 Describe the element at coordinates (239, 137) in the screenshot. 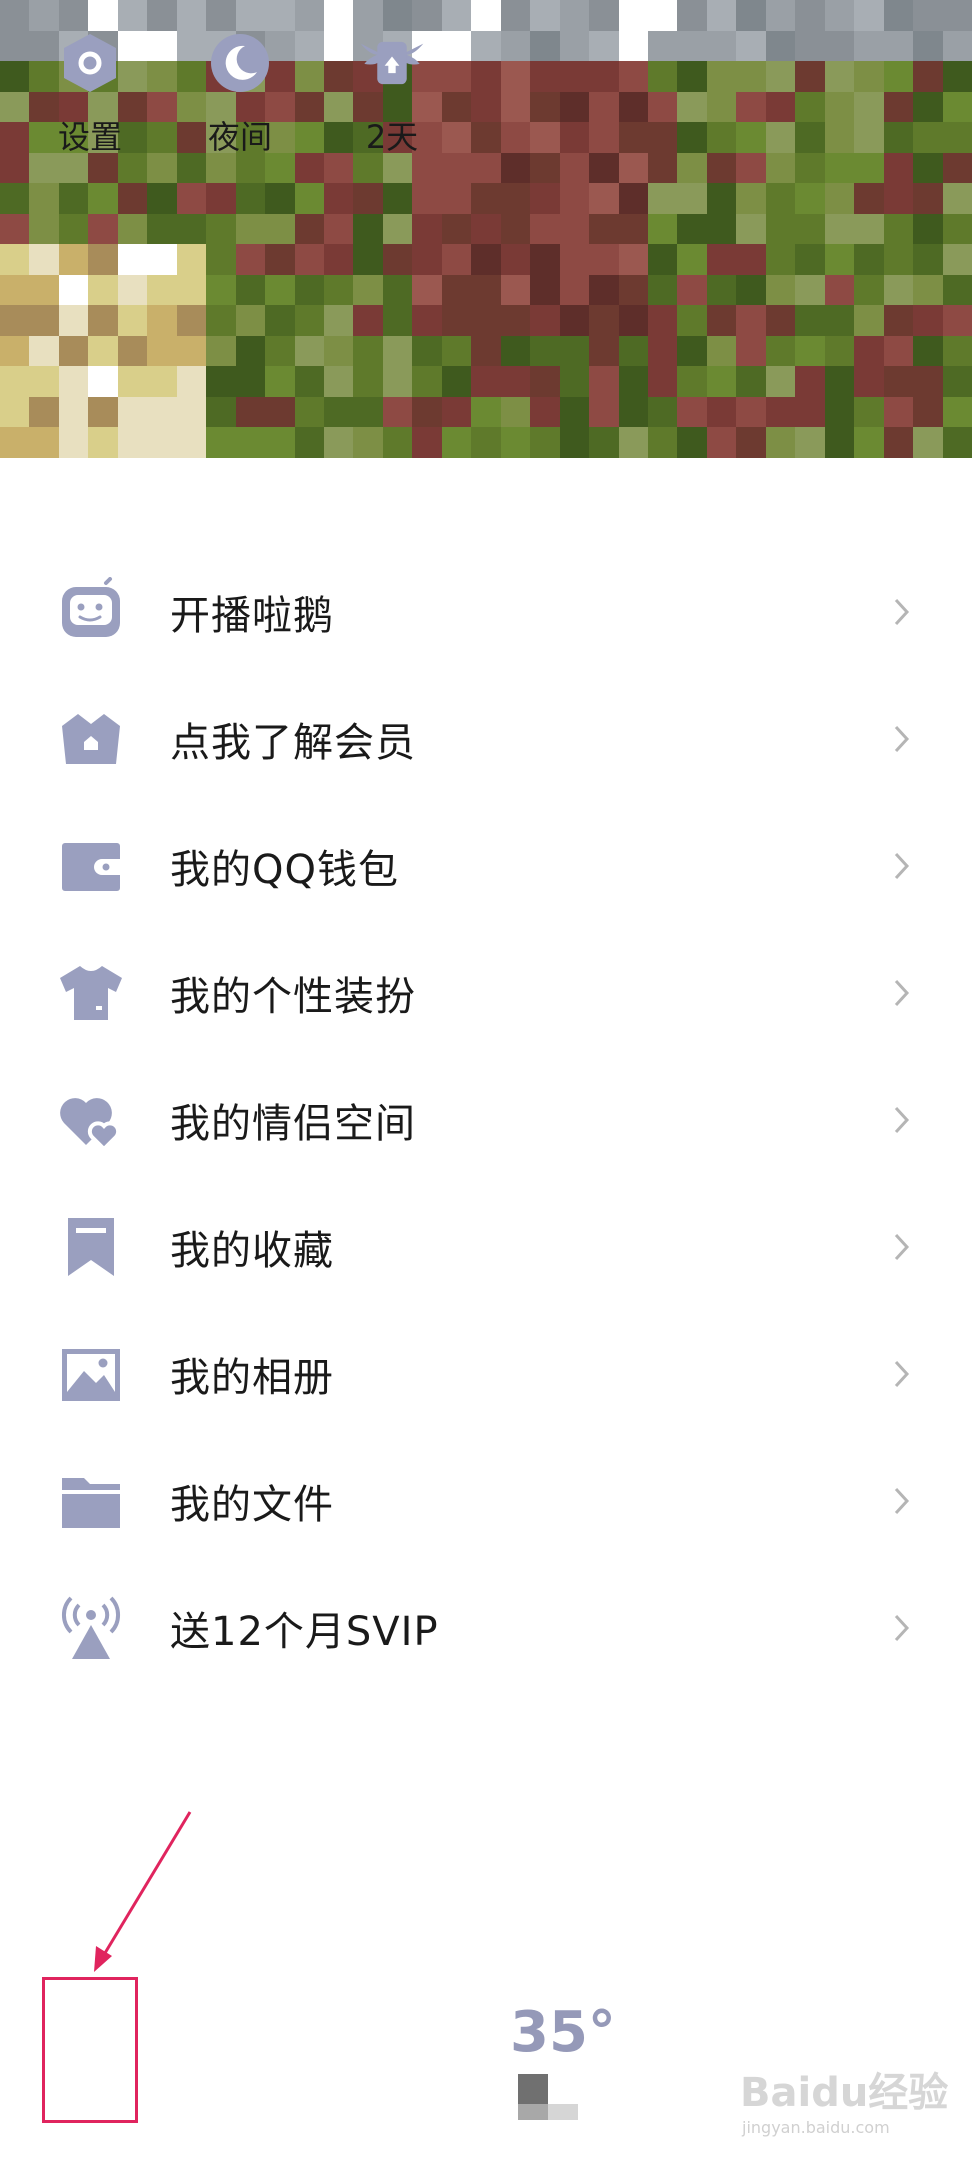

I see `night-label: 夜间` at that location.